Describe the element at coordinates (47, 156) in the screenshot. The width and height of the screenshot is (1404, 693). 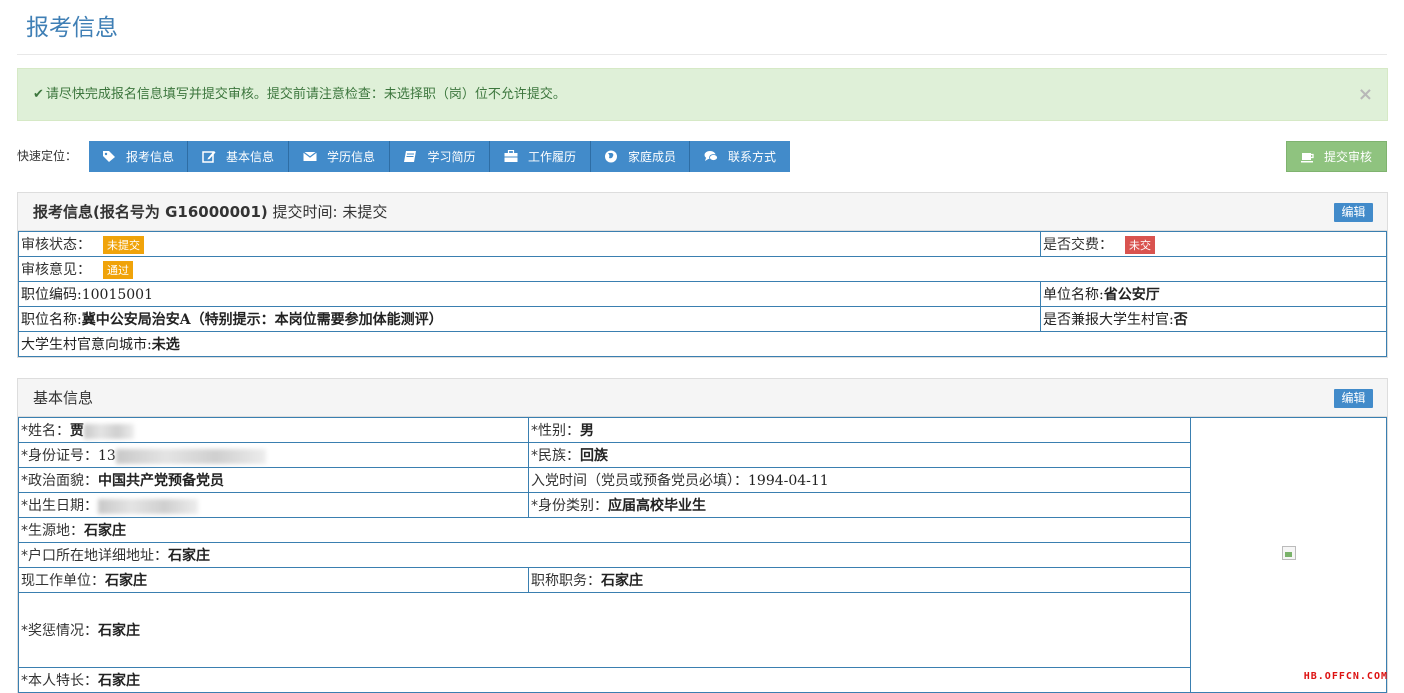
I see `quick-nav-label: 快速定位：` at that location.